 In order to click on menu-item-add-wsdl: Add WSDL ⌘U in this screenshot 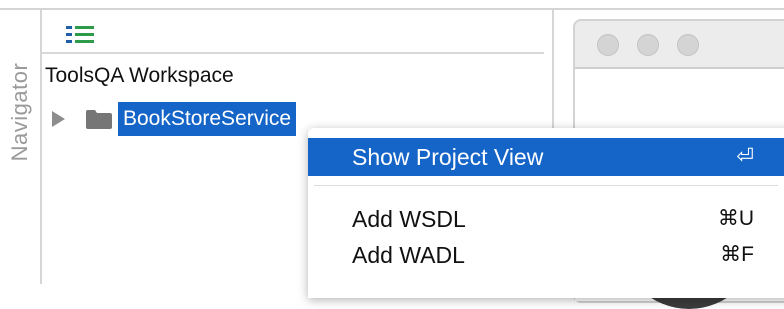, I will do `click(546, 219)`.